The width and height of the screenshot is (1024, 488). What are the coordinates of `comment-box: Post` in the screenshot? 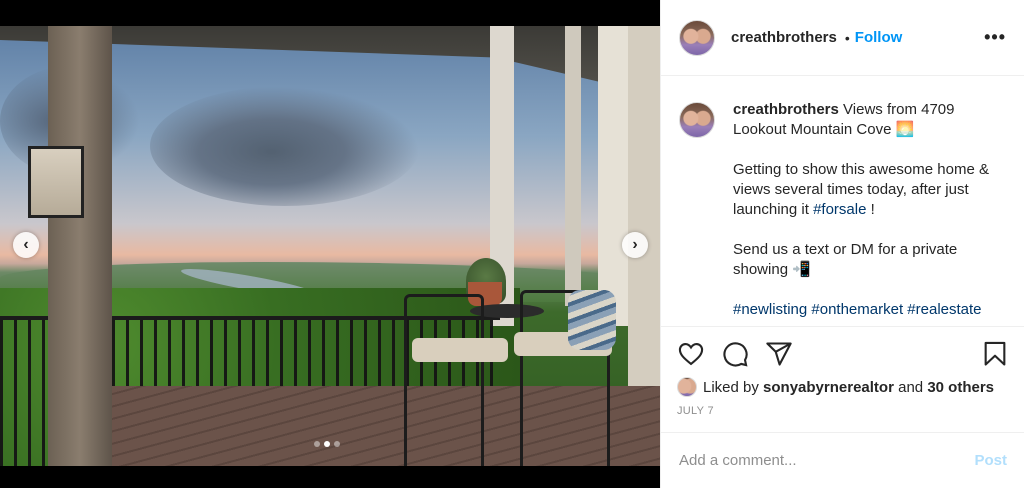 It's located at (842, 460).